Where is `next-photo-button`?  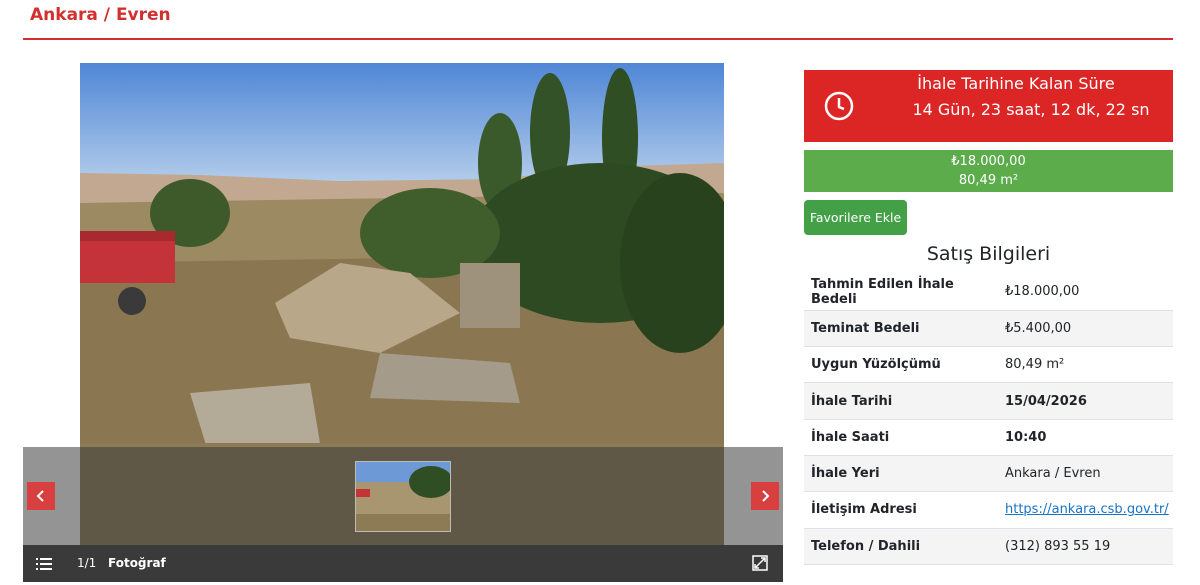 next-photo-button is located at coordinates (765, 496).